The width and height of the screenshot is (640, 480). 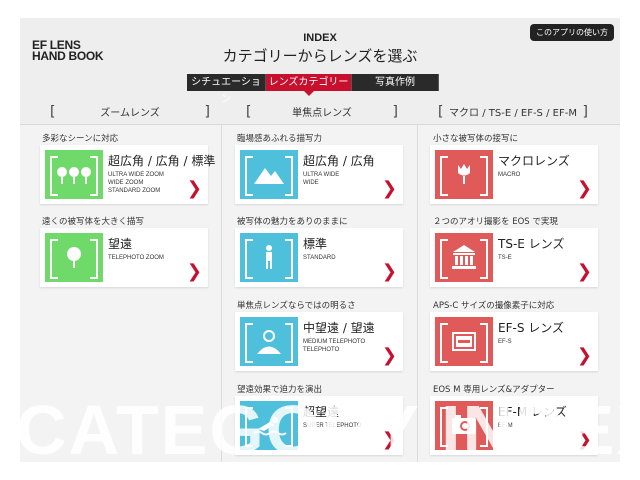 What do you see at coordinates (162, 161) in the screenshot?
I see `card-title: 超広角 / 広角 / 標準` at bounding box center [162, 161].